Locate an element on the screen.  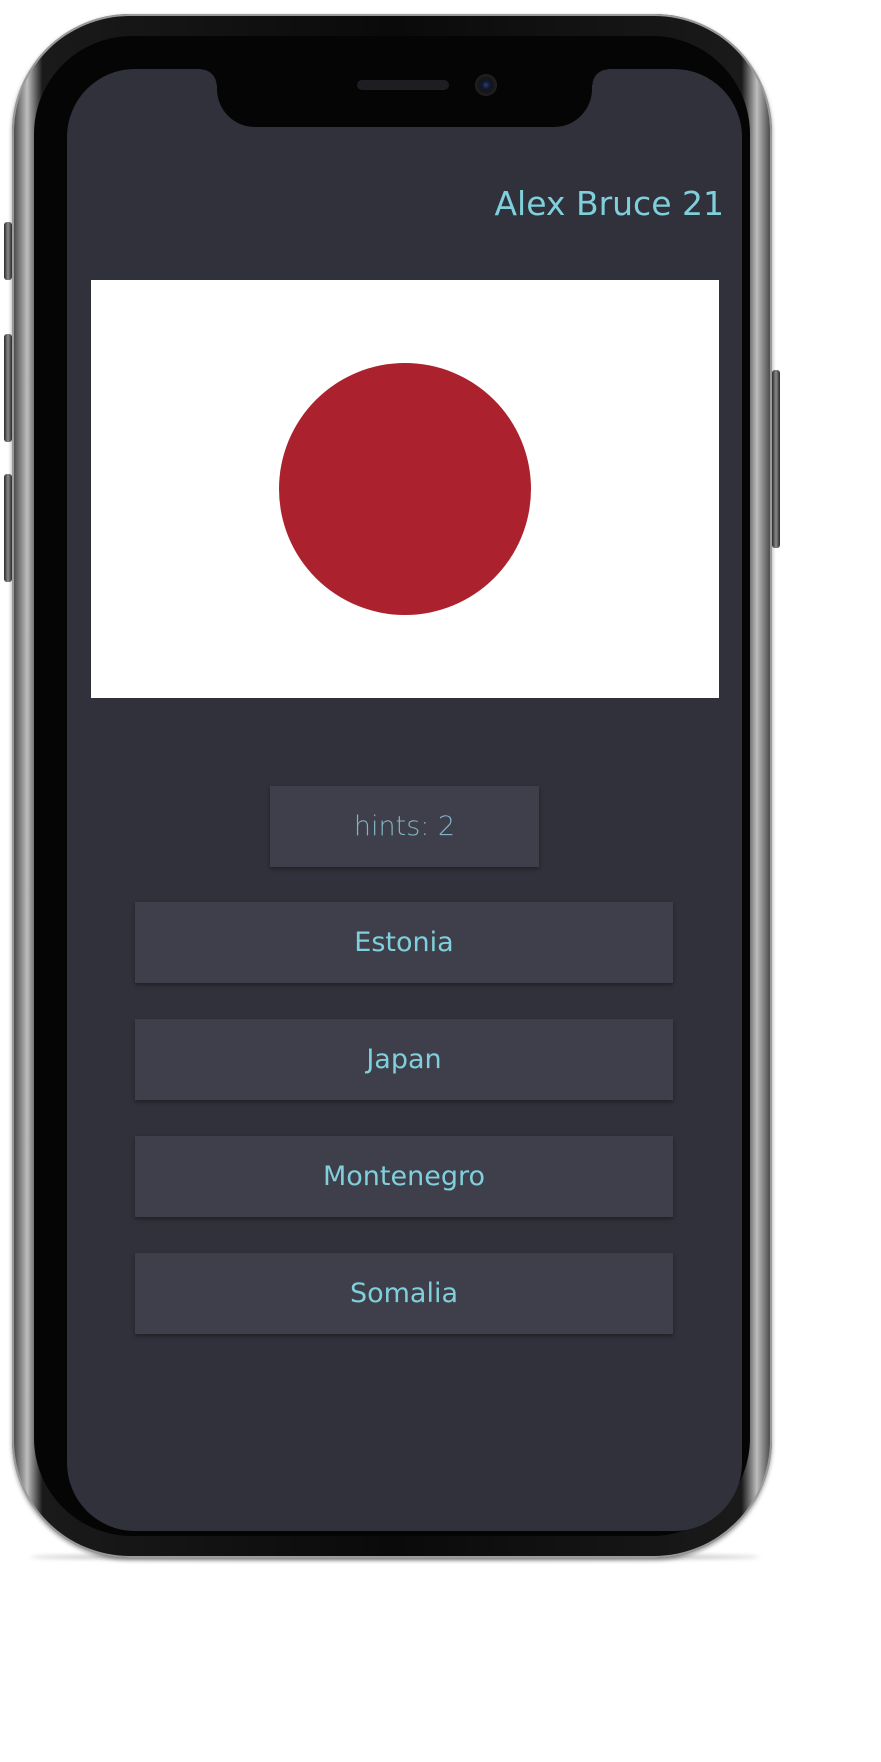
answer-button-montenegro: Montenegro is located at coordinates (404, 1176).